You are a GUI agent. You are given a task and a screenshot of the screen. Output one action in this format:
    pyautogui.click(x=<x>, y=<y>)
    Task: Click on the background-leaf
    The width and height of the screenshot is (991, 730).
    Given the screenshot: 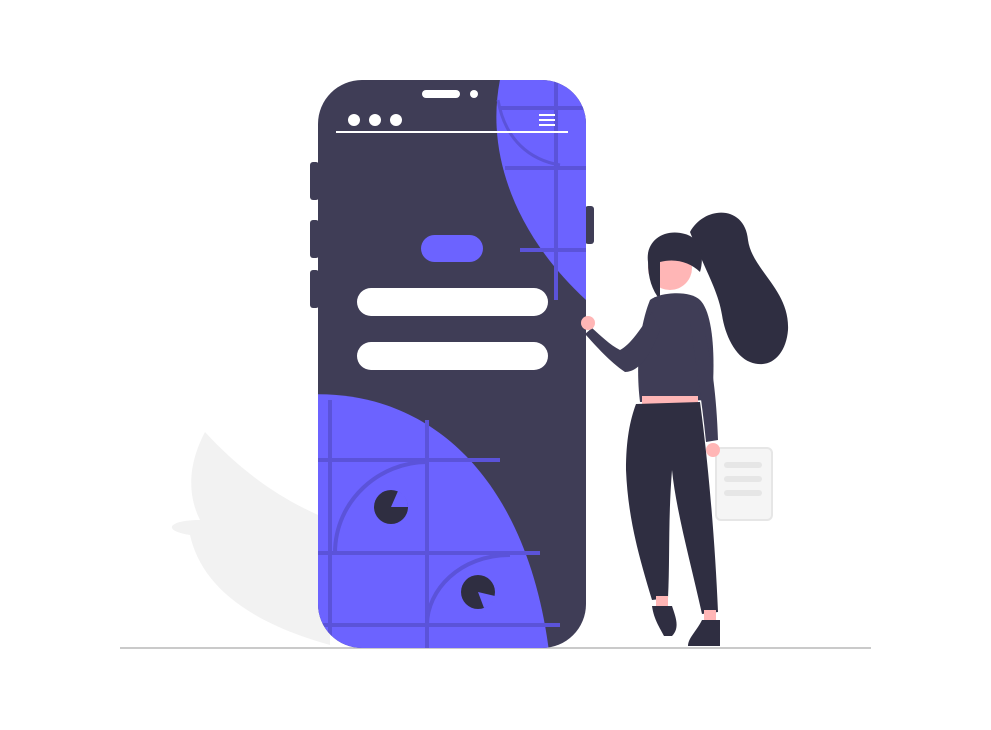 What is the action you would take?
    pyautogui.click(x=250, y=538)
    